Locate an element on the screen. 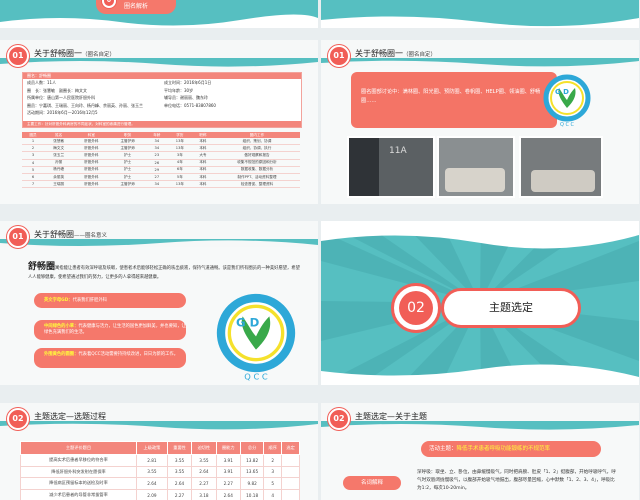  slide-title: 关于舒畅圈——圈名意义 is located at coordinates (71, 234).